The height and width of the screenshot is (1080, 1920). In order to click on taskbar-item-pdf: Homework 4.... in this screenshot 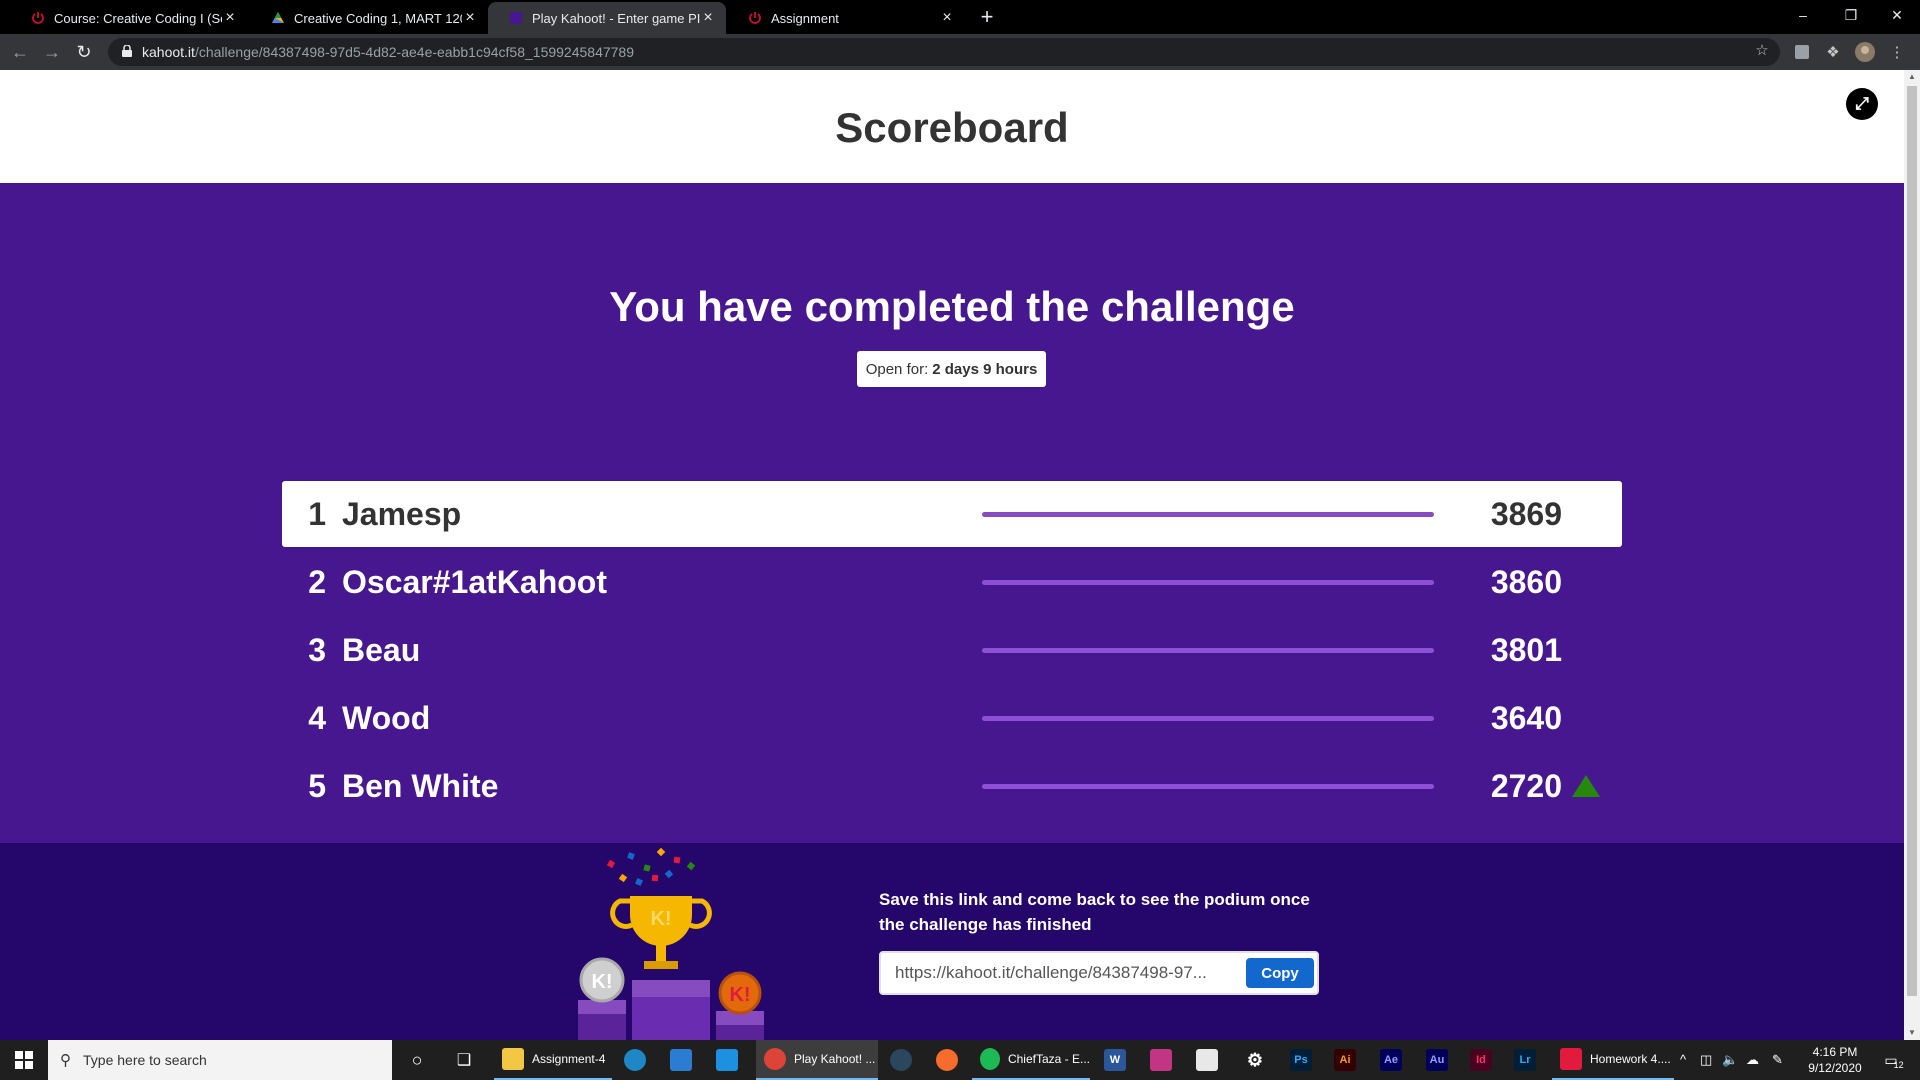, I will do `click(1613, 1060)`.